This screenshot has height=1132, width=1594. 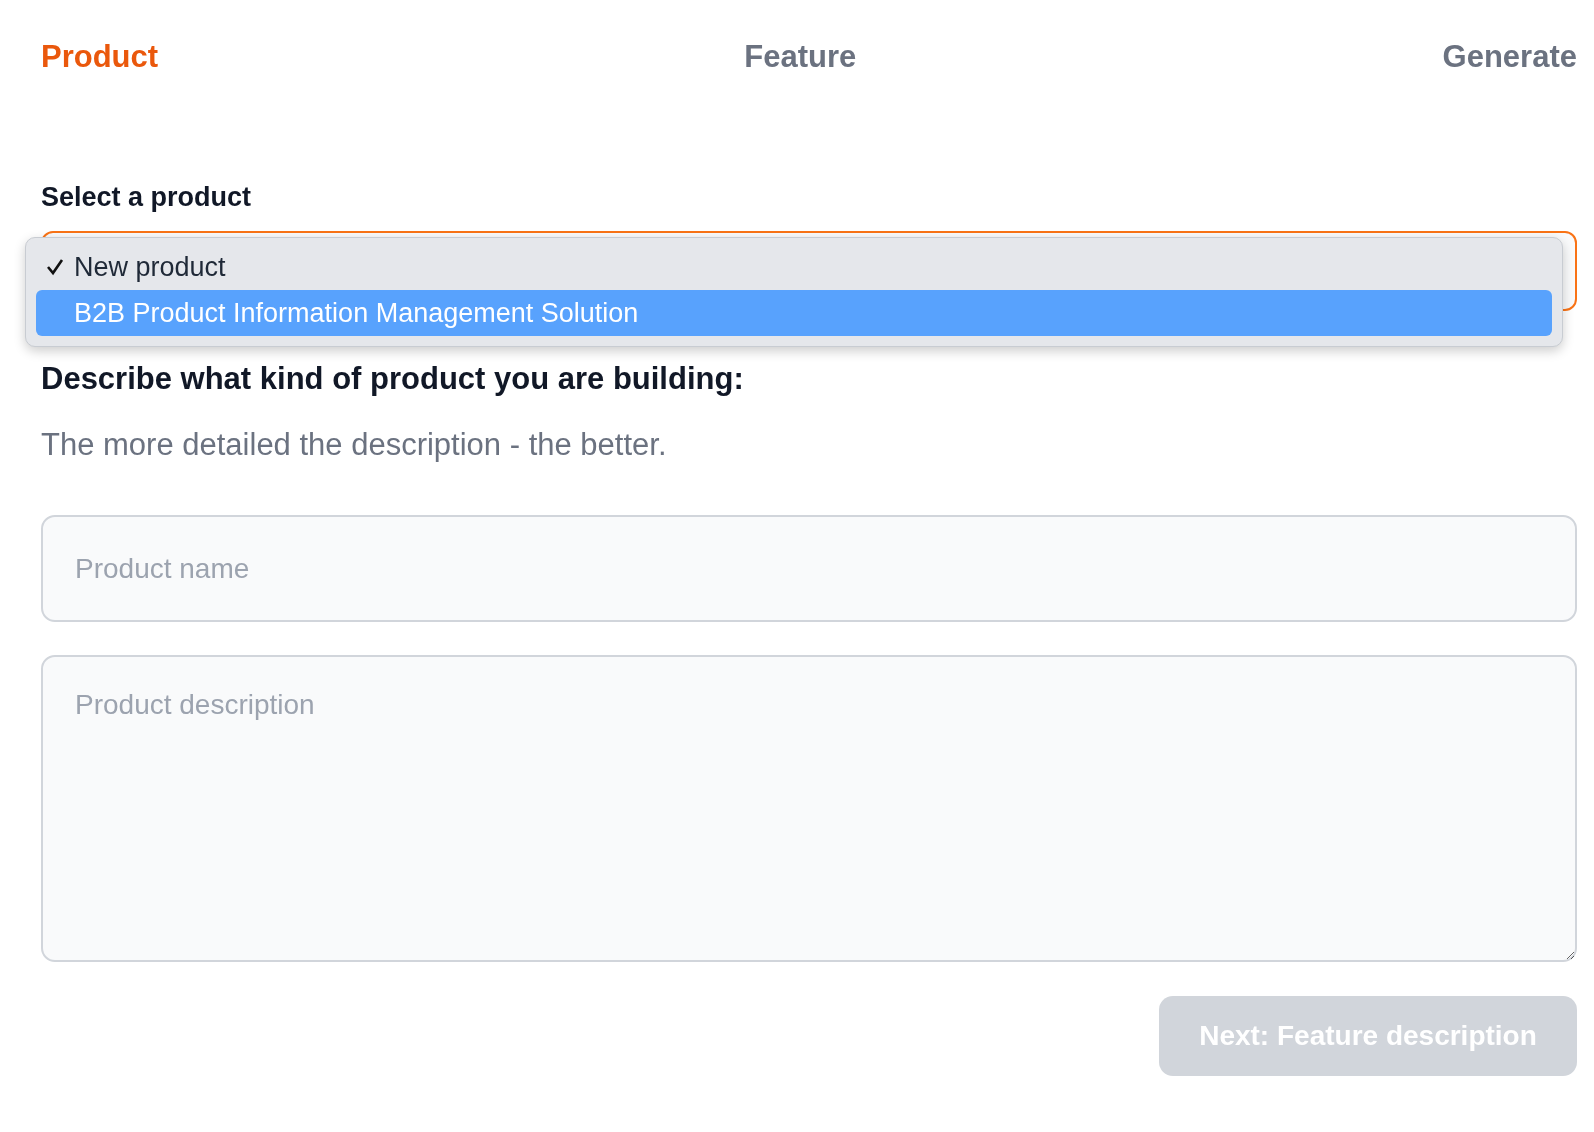 What do you see at coordinates (1509, 68) in the screenshot?
I see `step-tab: Generate` at bounding box center [1509, 68].